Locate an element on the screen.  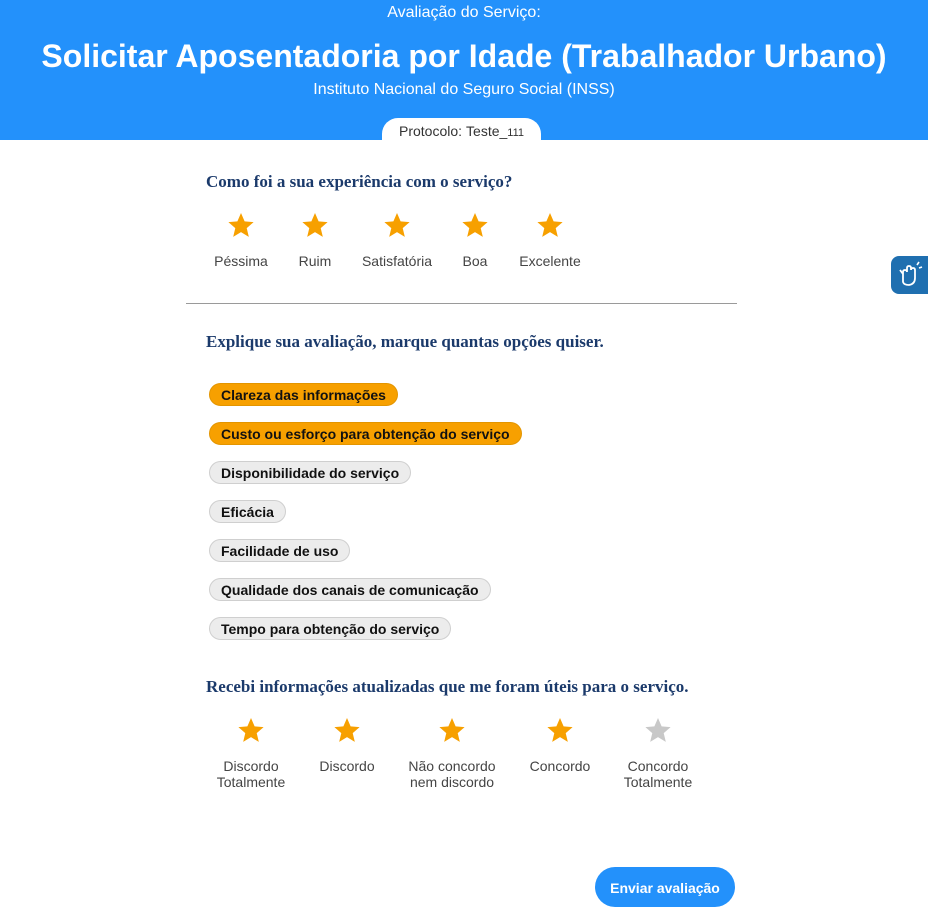
protocol-label: Protocolo: is located at coordinates (430, 131).